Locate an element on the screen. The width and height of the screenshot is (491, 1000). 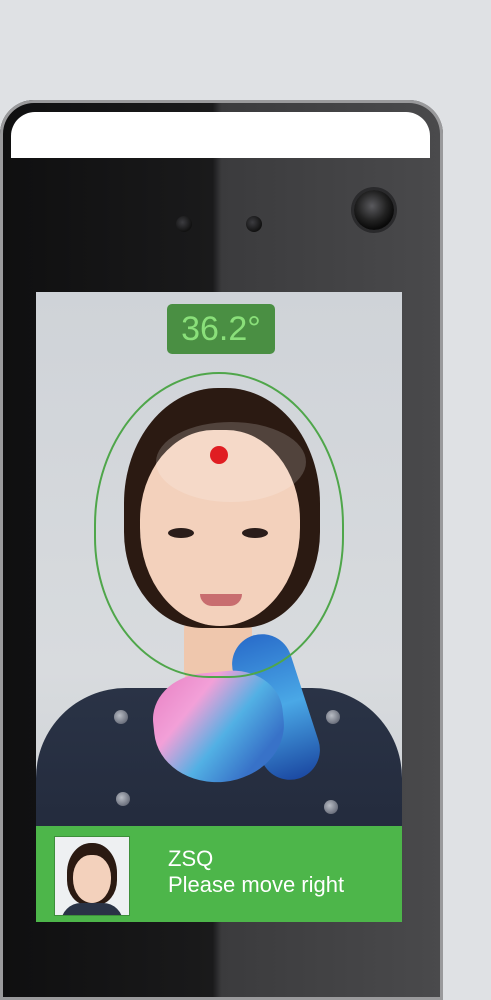
status-text-block: ZSQ Please move right is located at coordinates (256, 872).